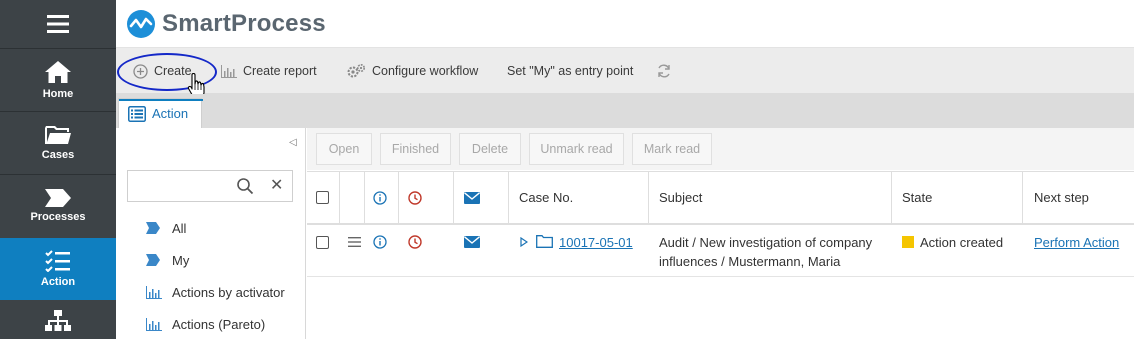 The width and height of the screenshot is (1134, 339). What do you see at coordinates (524, 242) in the screenshot?
I see `expand-arrow-icon` at bounding box center [524, 242].